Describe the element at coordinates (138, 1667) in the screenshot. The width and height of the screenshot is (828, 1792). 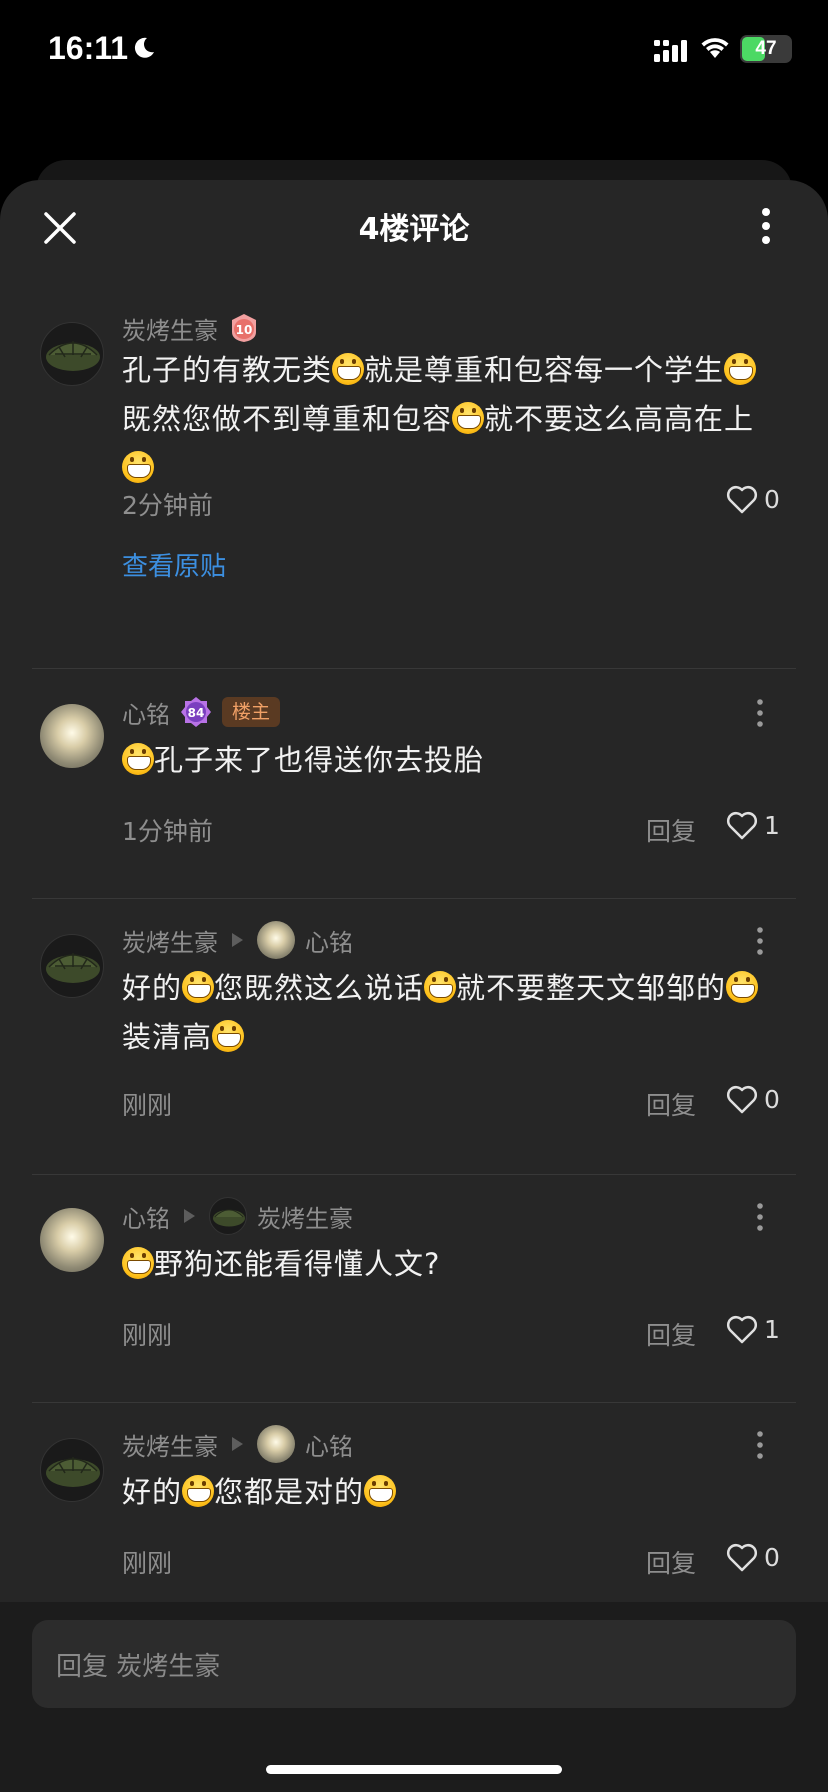
I see `reply-input-placeholder: 回复 炭烤生豪` at that location.